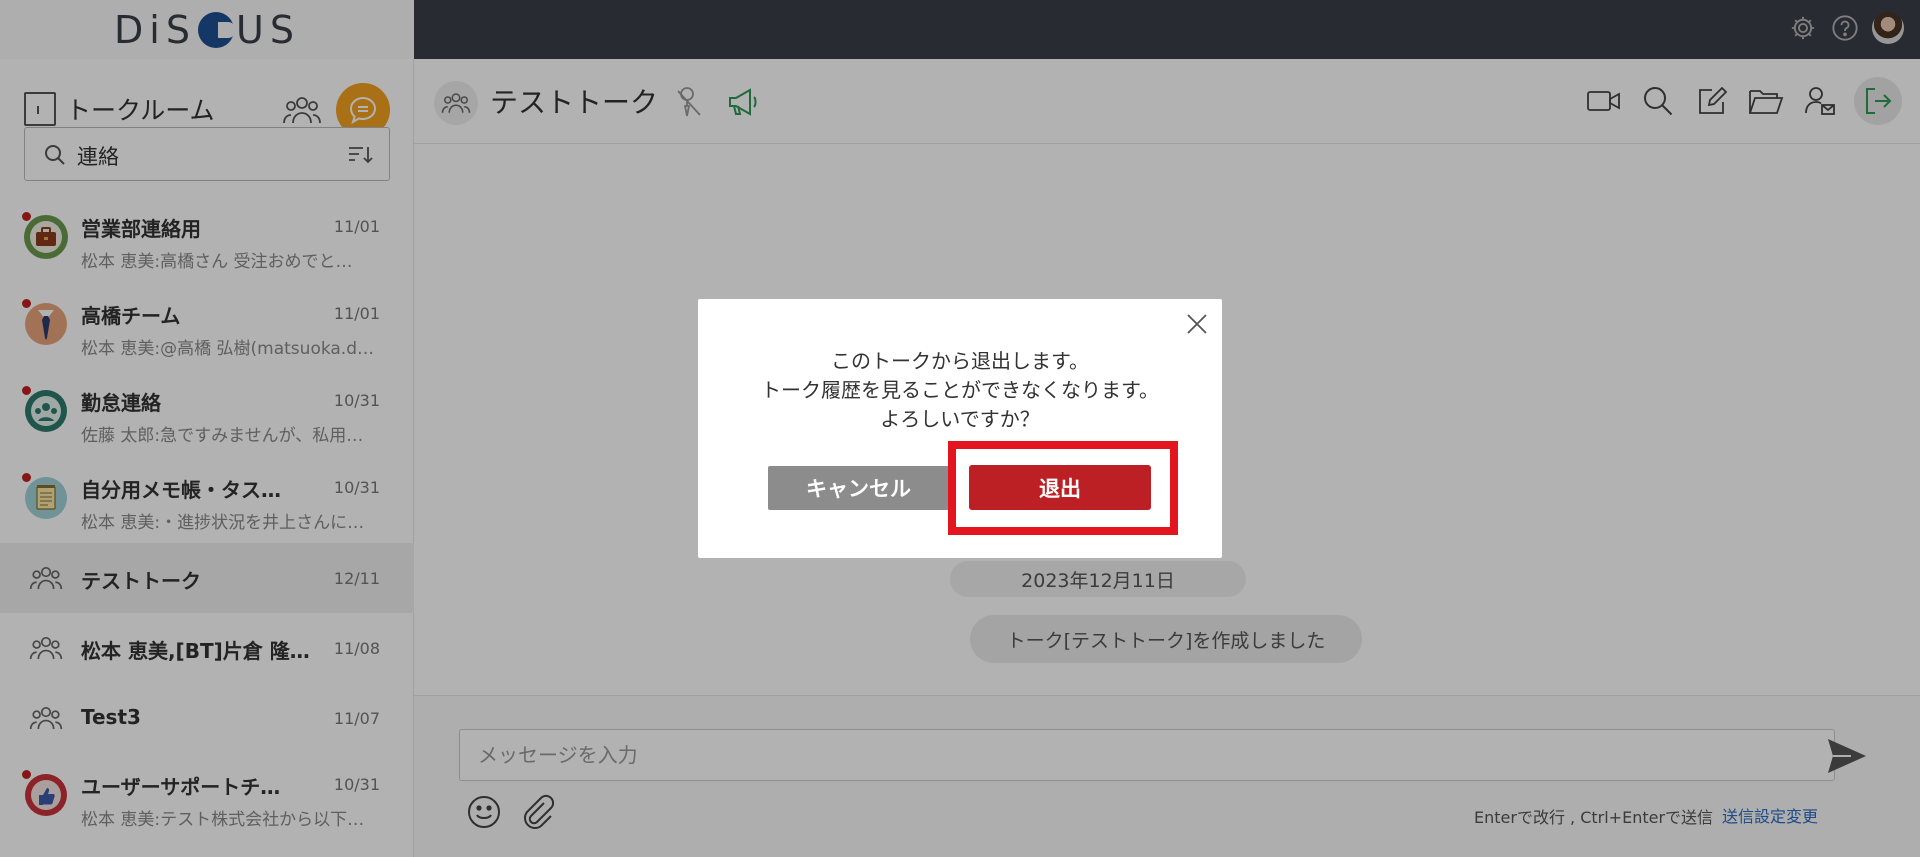 Image resolution: width=1920 pixels, height=857 pixels. What do you see at coordinates (1060, 487) in the screenshot?
I see `leave-button: 退出` at bounding box center [1060, 487].